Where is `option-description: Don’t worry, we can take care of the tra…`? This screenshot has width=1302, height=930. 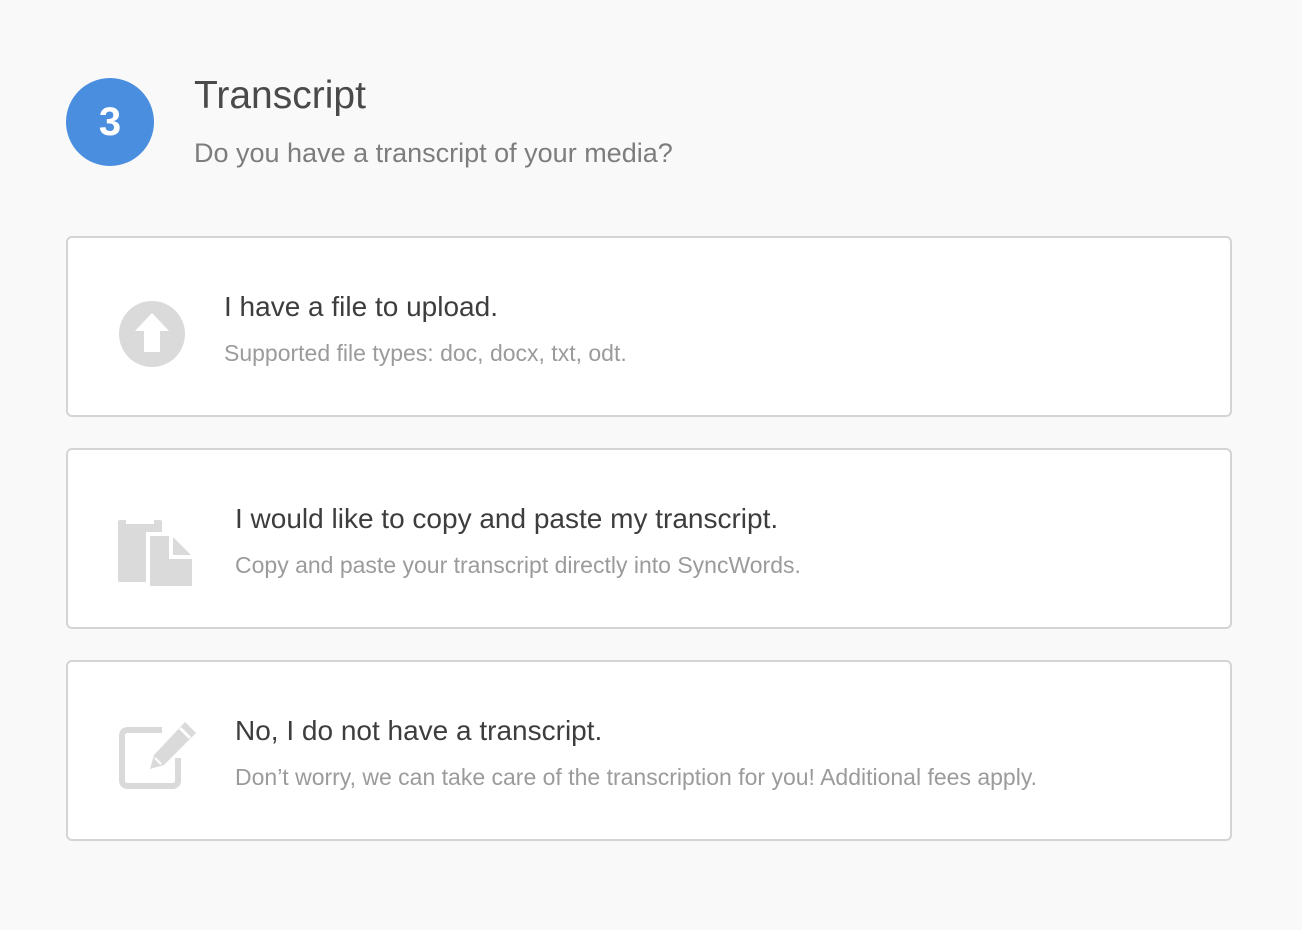
option-description: Don’t worry, we can take care of the tra… is located at coordinates (636, 777).